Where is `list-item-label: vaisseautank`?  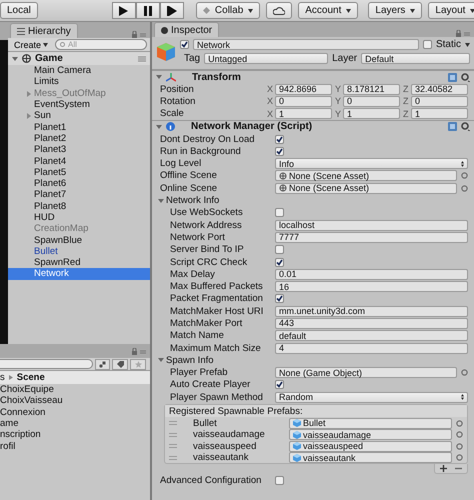
list-item-label: vaisseautank is located at coordinates (221, 458).